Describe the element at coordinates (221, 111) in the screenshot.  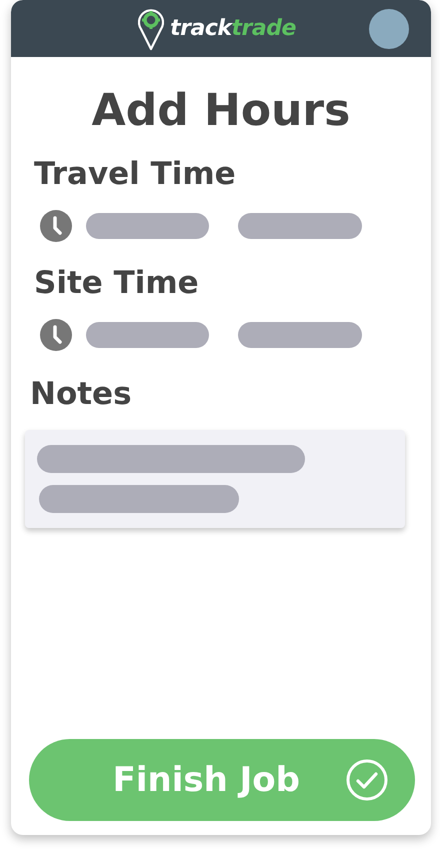
I see `page-title: Add Hours` at that location.